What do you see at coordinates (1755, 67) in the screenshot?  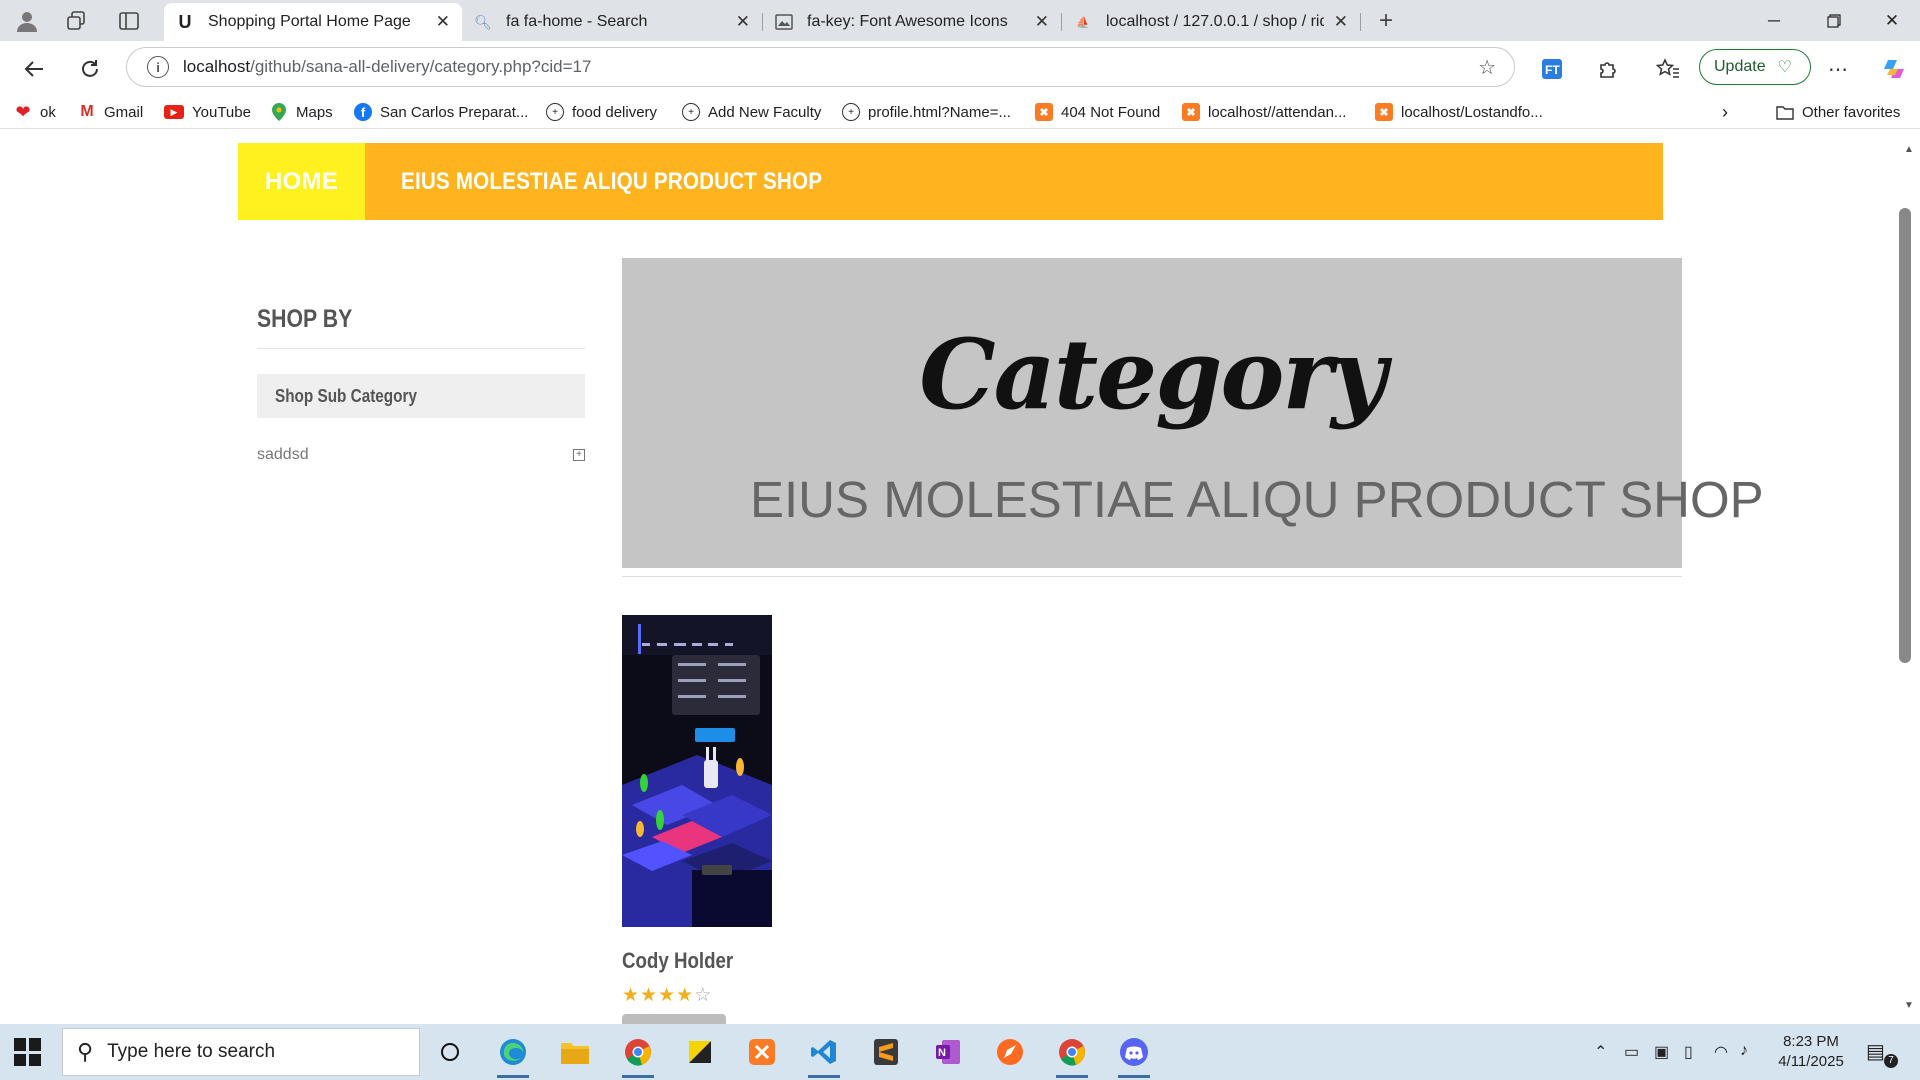 I see `update-button: Update ♡` at bounding box center [1755, 67].